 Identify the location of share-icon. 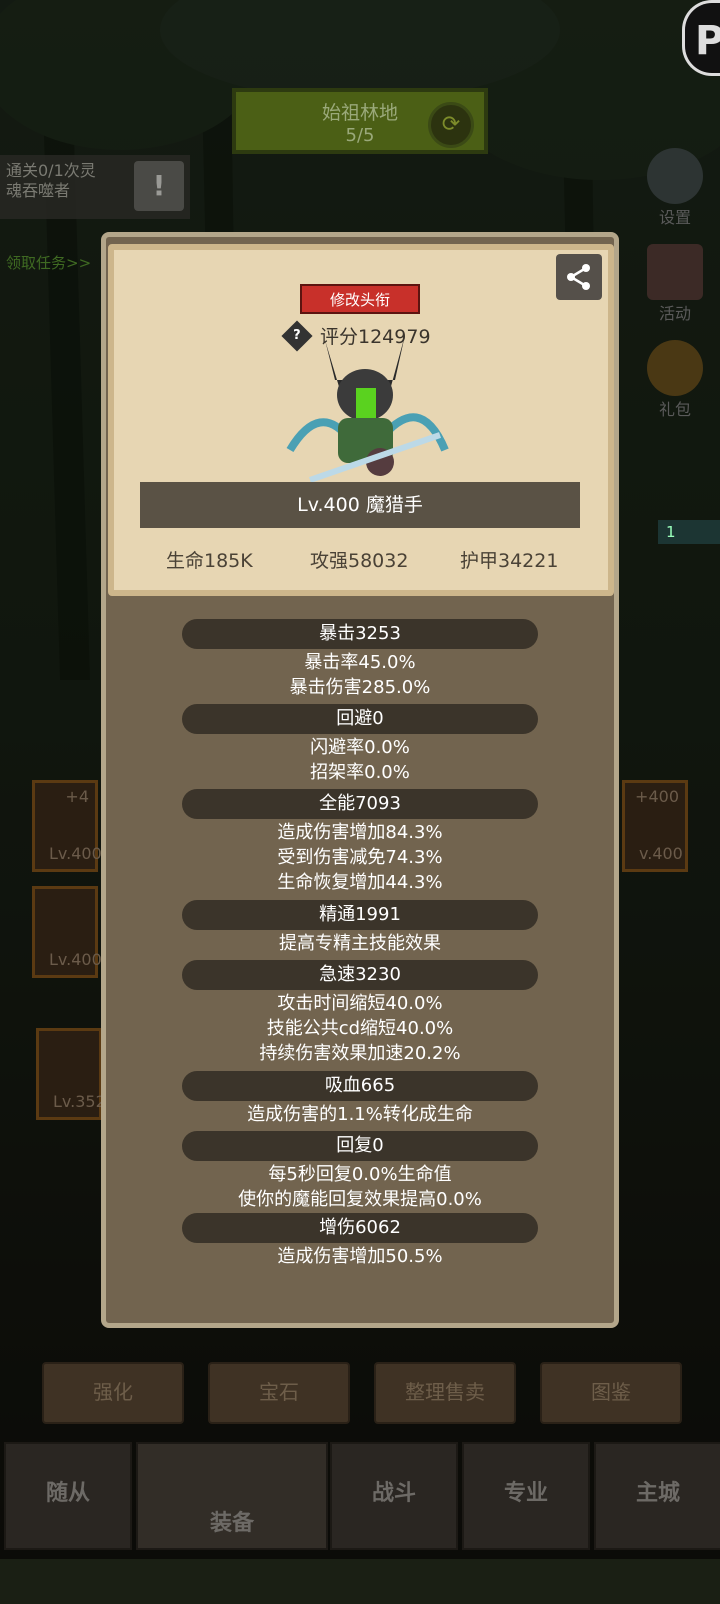
(579, 277).